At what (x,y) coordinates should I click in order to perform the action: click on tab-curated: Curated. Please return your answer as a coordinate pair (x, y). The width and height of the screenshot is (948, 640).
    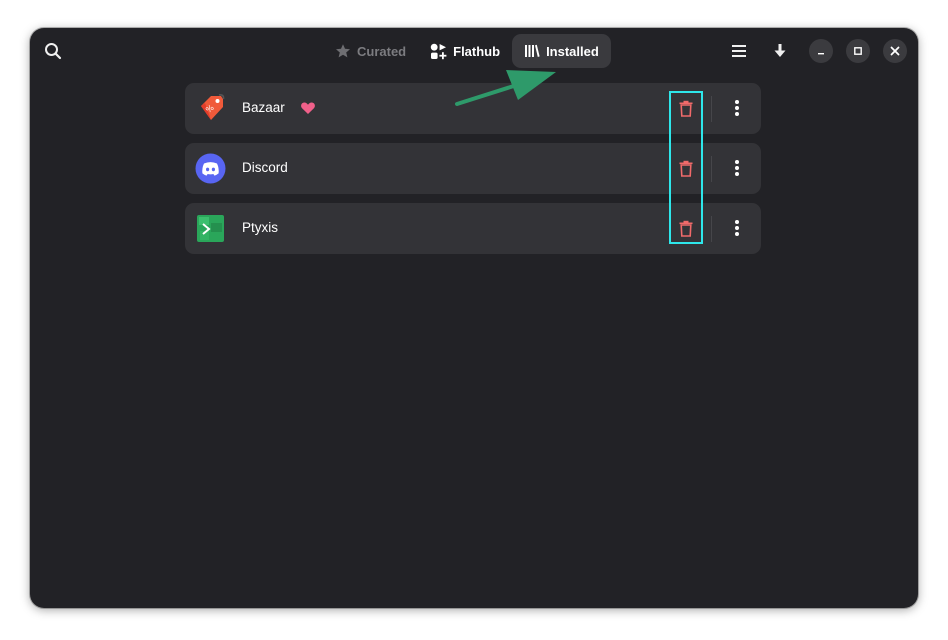
    Looking at the image, I should click on (370, 51).